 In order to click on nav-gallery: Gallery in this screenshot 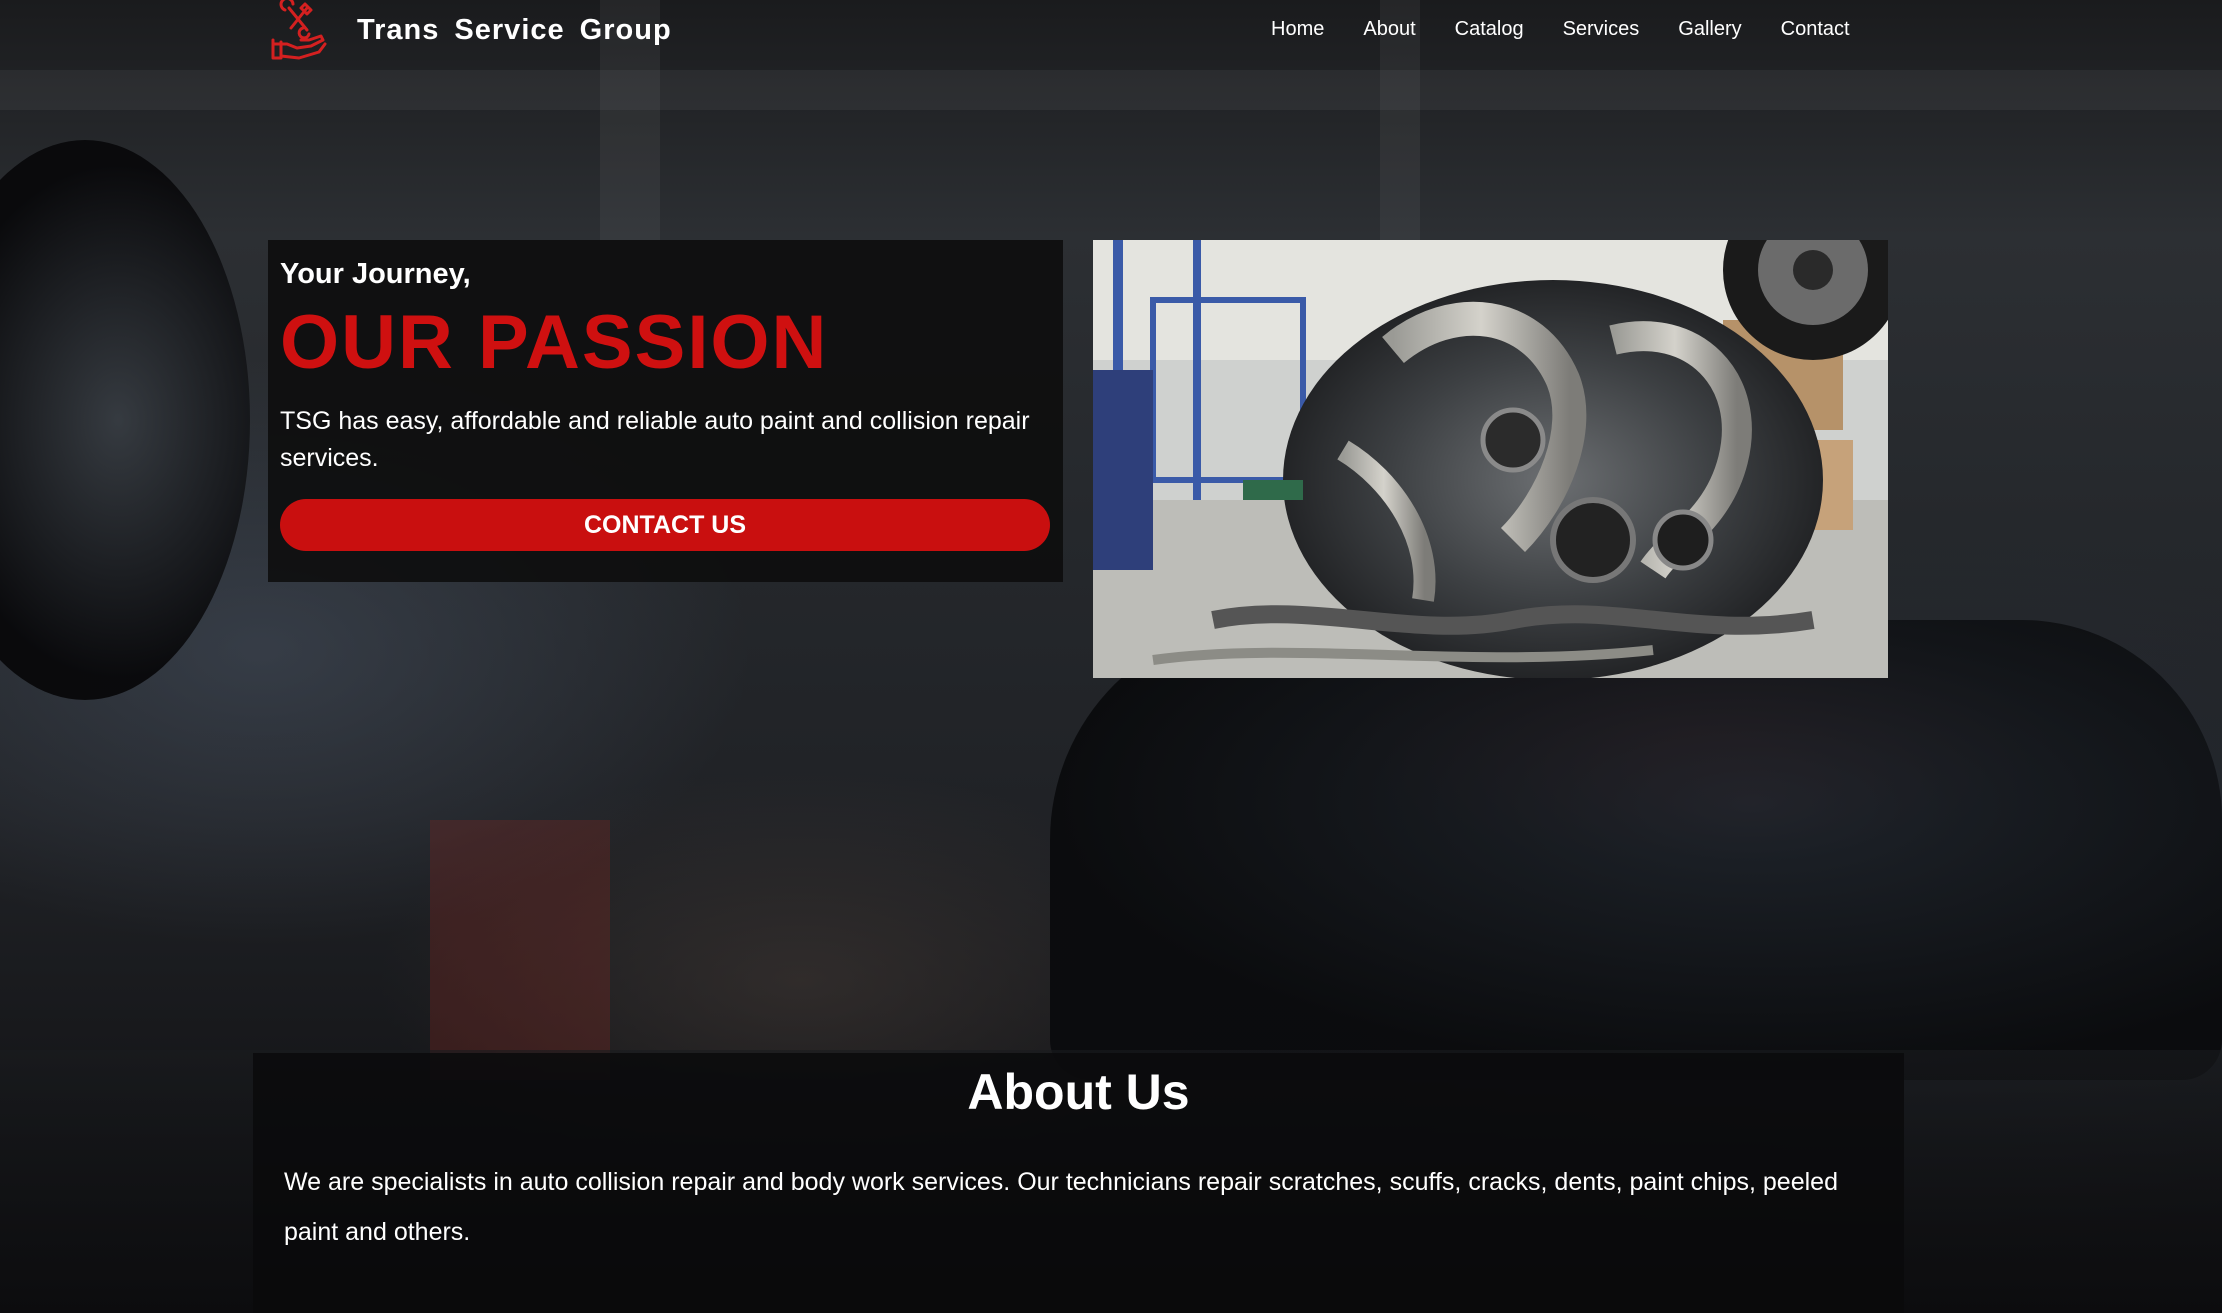, I will do `click(1709, 29)`.